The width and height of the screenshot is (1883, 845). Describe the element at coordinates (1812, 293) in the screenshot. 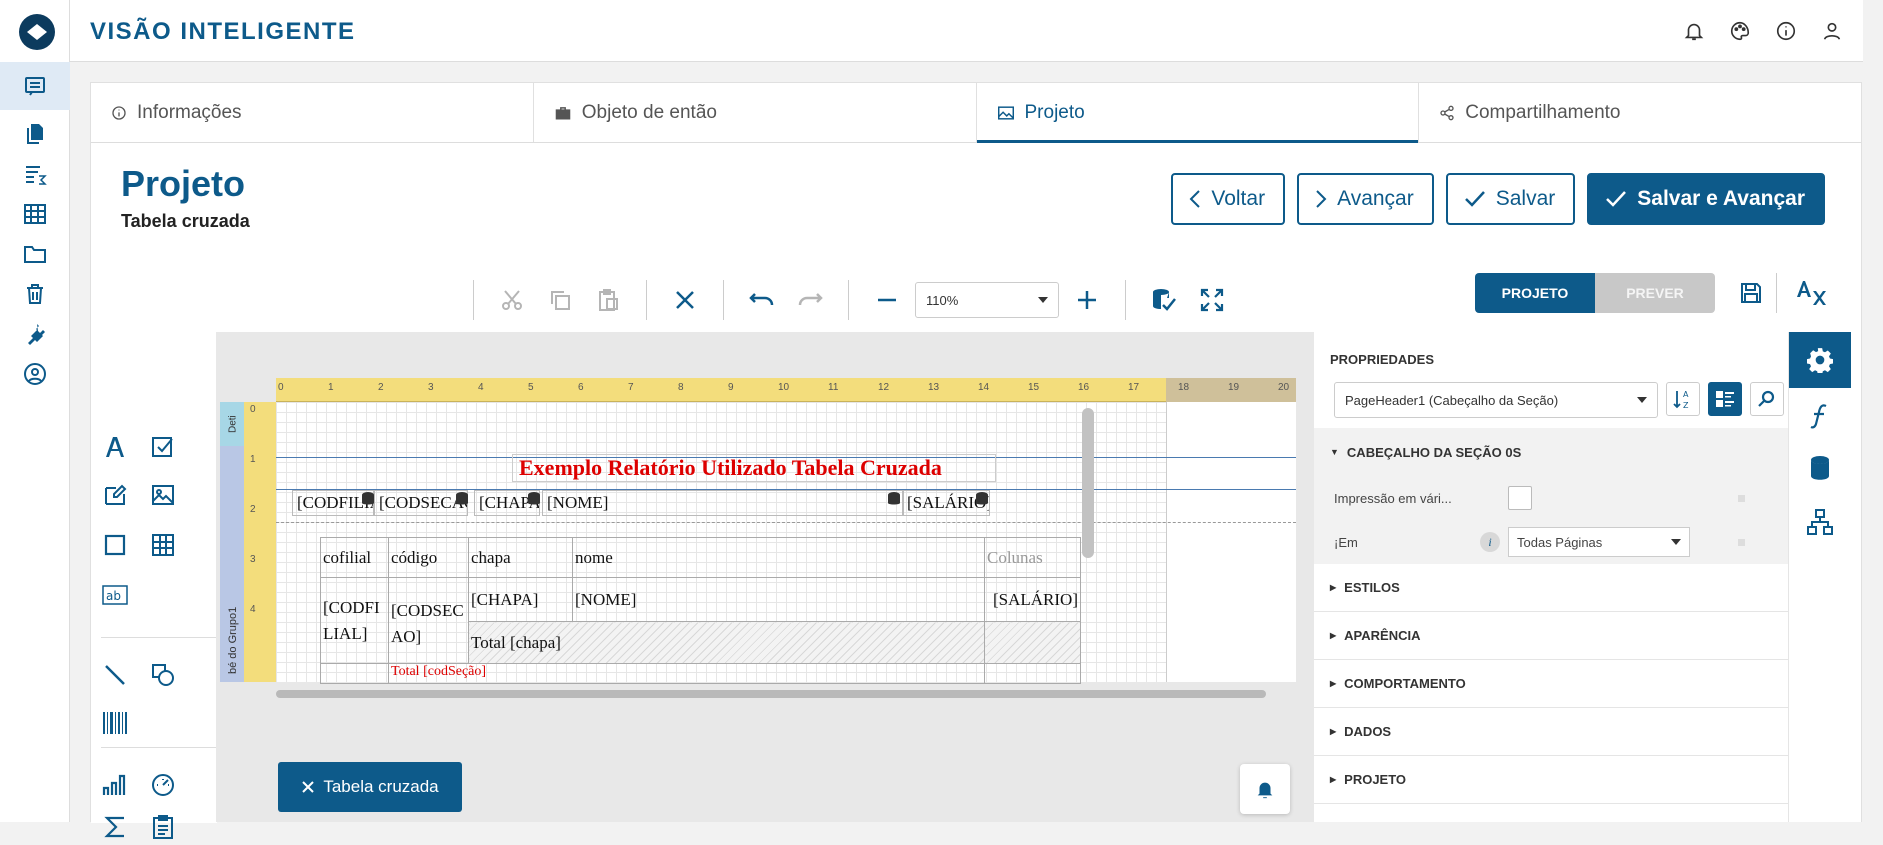

I see `translate-icon` at that location.